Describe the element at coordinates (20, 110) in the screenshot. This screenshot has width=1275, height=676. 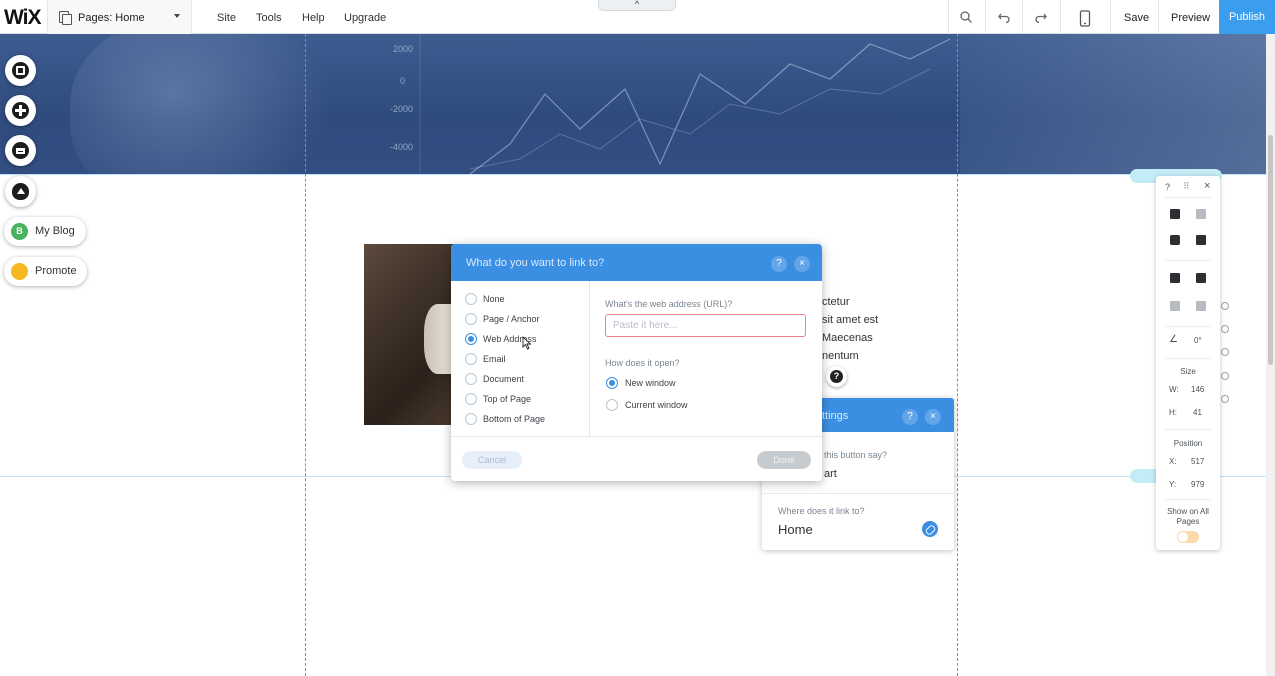
I see `add-button` at that location.